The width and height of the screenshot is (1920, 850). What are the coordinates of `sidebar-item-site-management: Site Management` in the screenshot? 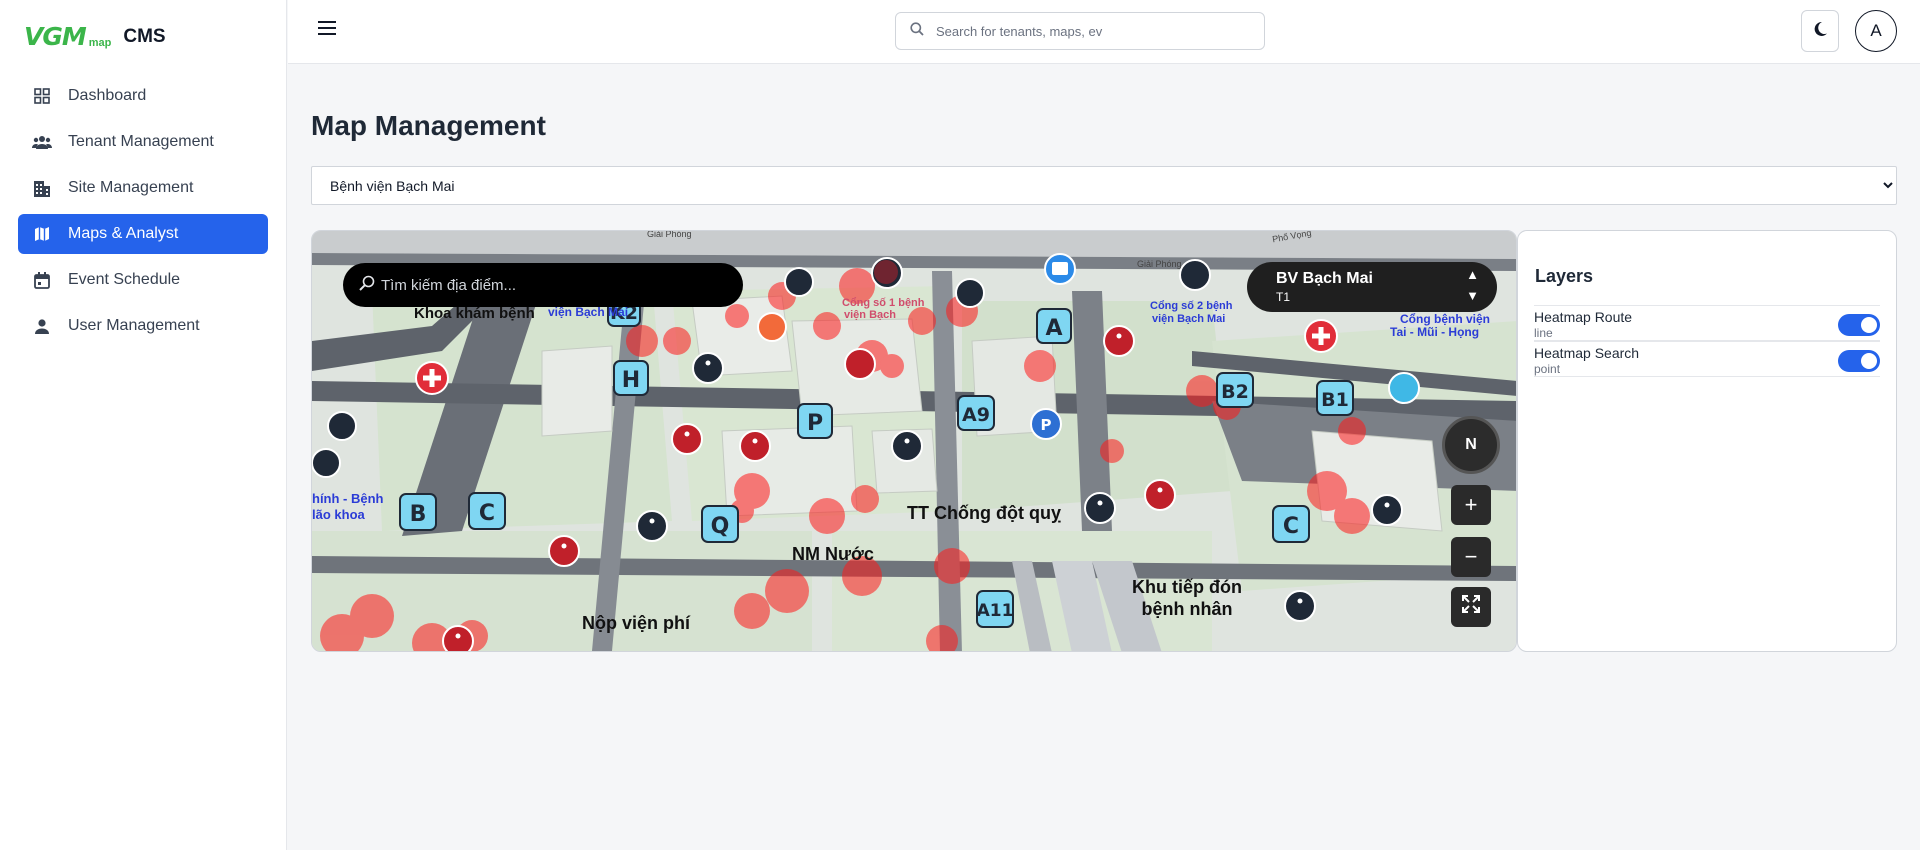 It's located at (143, 188).